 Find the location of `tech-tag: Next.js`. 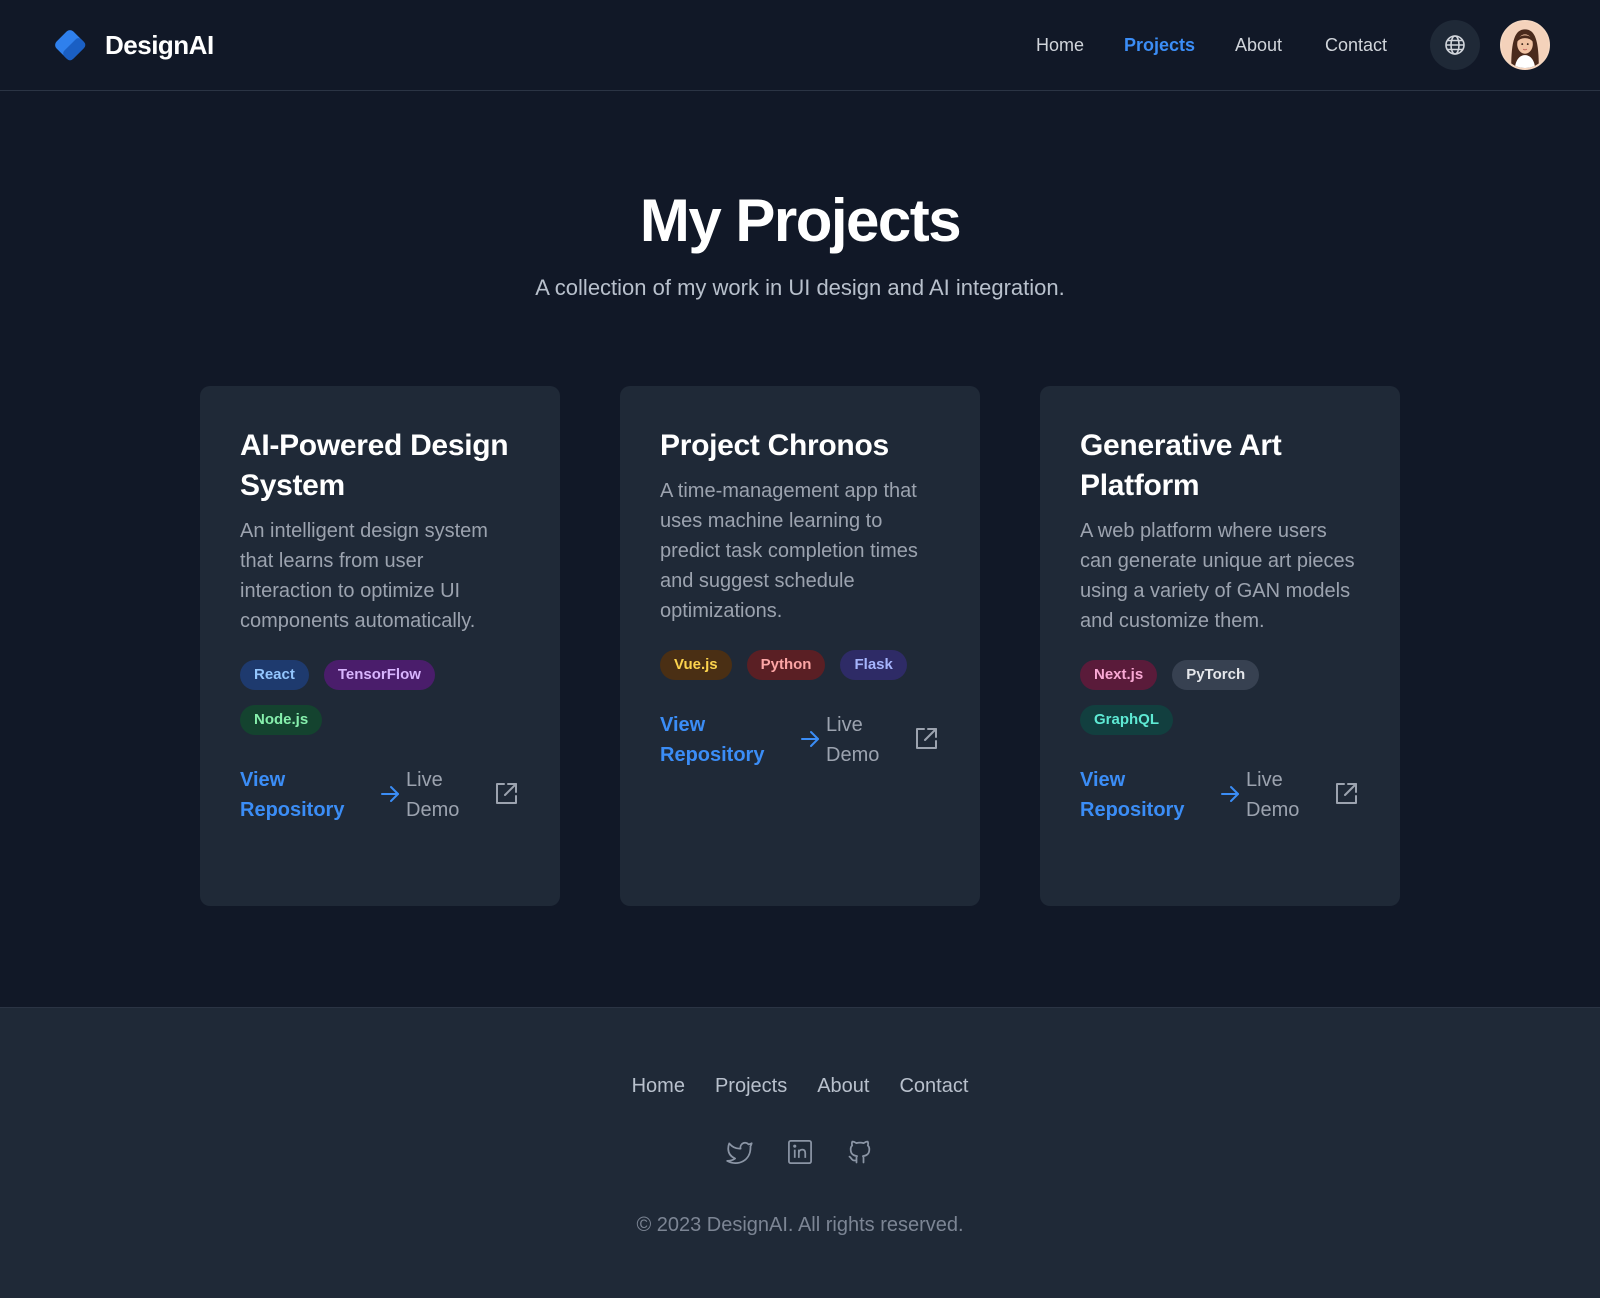

tech-tag: Next.js is located at coordinates (1119, 675).